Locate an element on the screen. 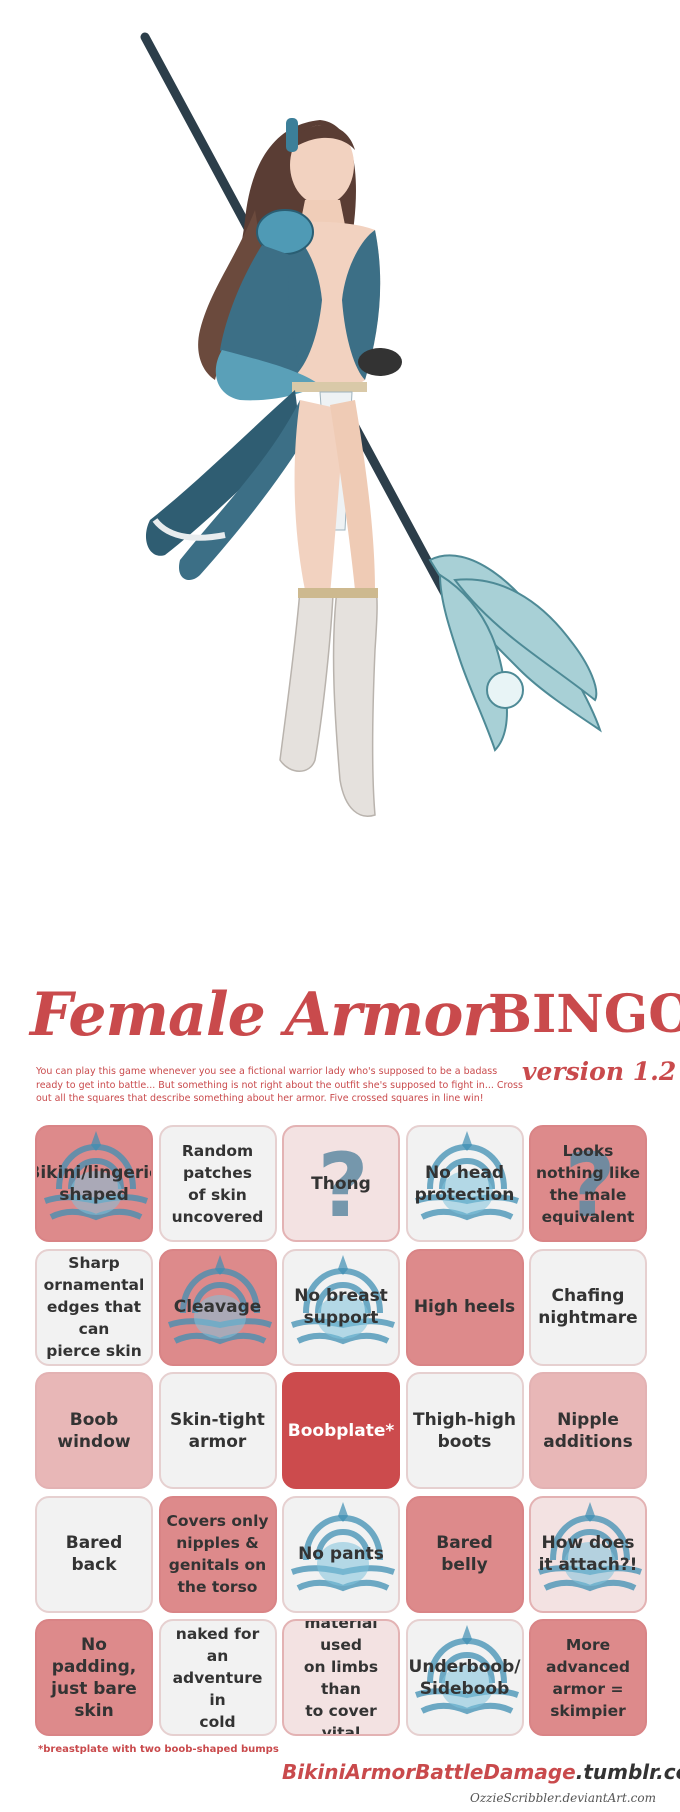 This screenshot has width=680, height=1812. bingo-cell: Boob window is located at coordinates (94, 1430).